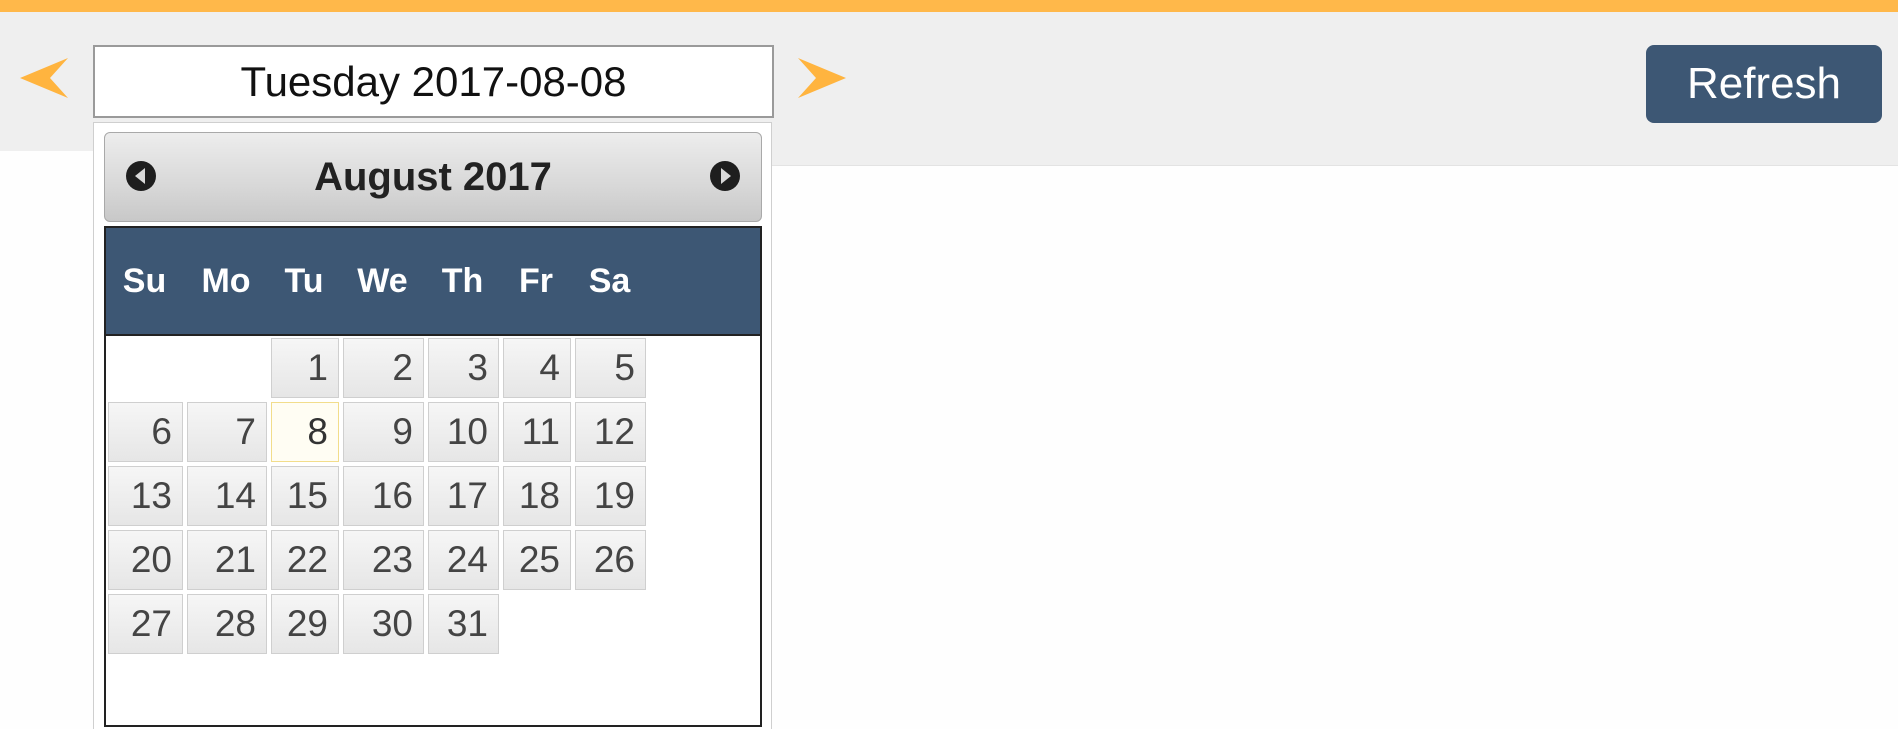 The height and width of the screenshot is (729, 1898). What do you see at coordinates (383, 368) in the screenshot?
I see `calendar-day-2: 2` at bounding box center [383, 368].